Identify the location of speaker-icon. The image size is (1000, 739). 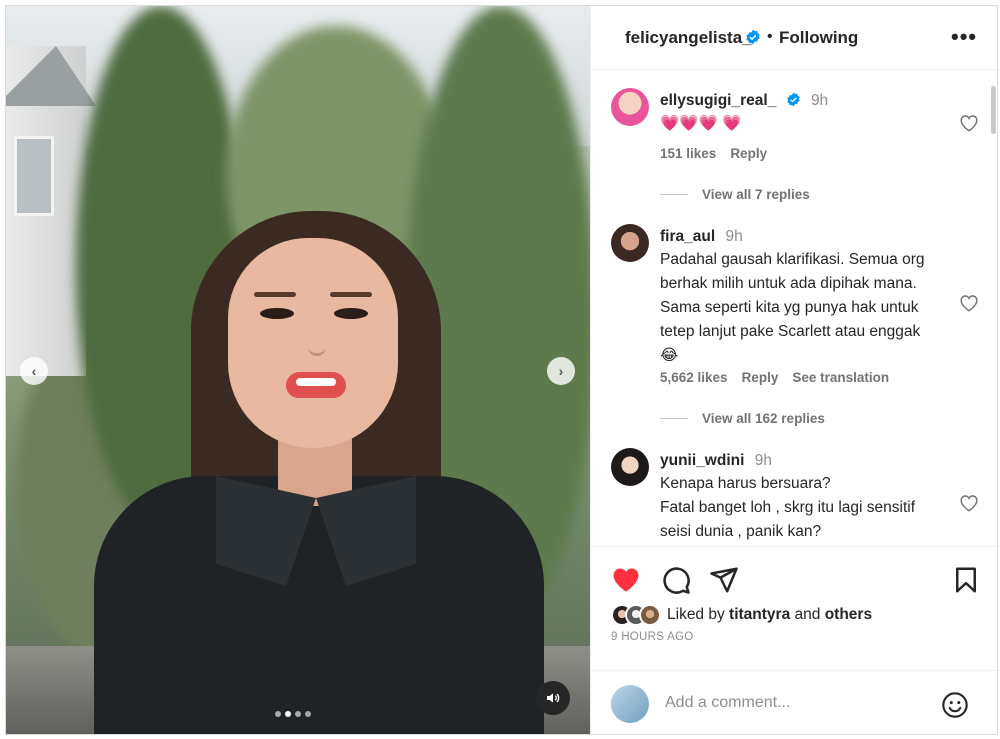
(553, 698).